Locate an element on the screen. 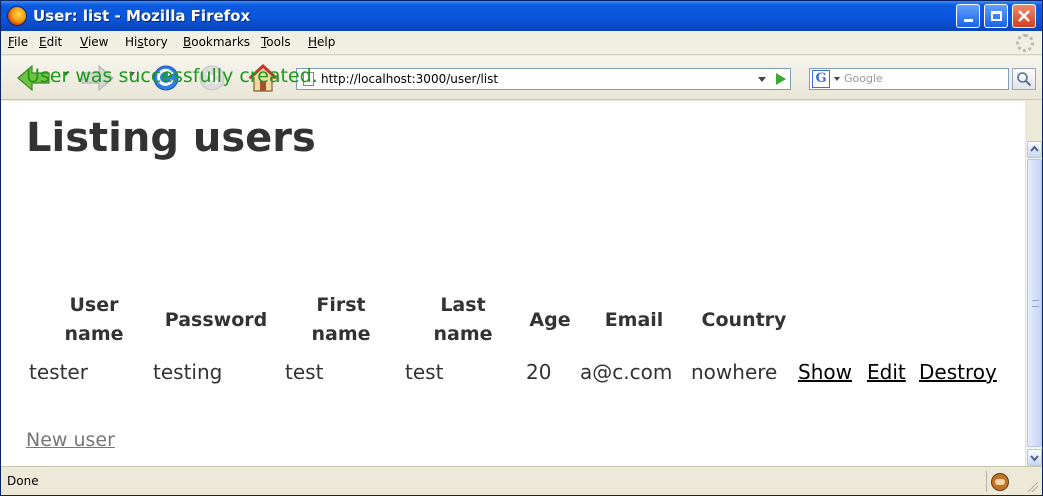  addon-monkey-icon is located at coordinates (1000, 482).